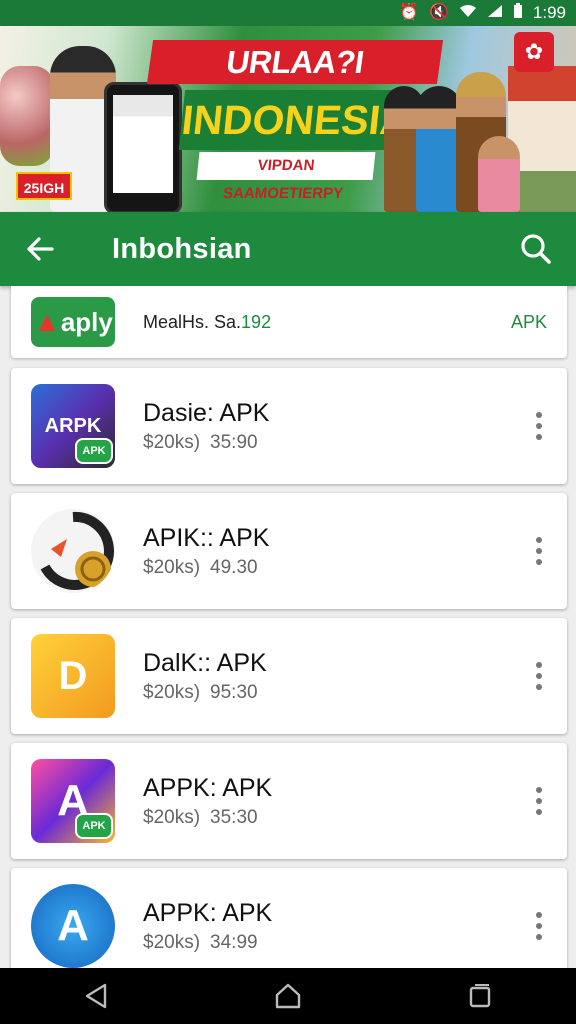 The height and width of the screenshot is (1024, 576). Describe the element at coordinates (206, 538) in the screenshot. I see `app-name: APIK:: APK` at that location.